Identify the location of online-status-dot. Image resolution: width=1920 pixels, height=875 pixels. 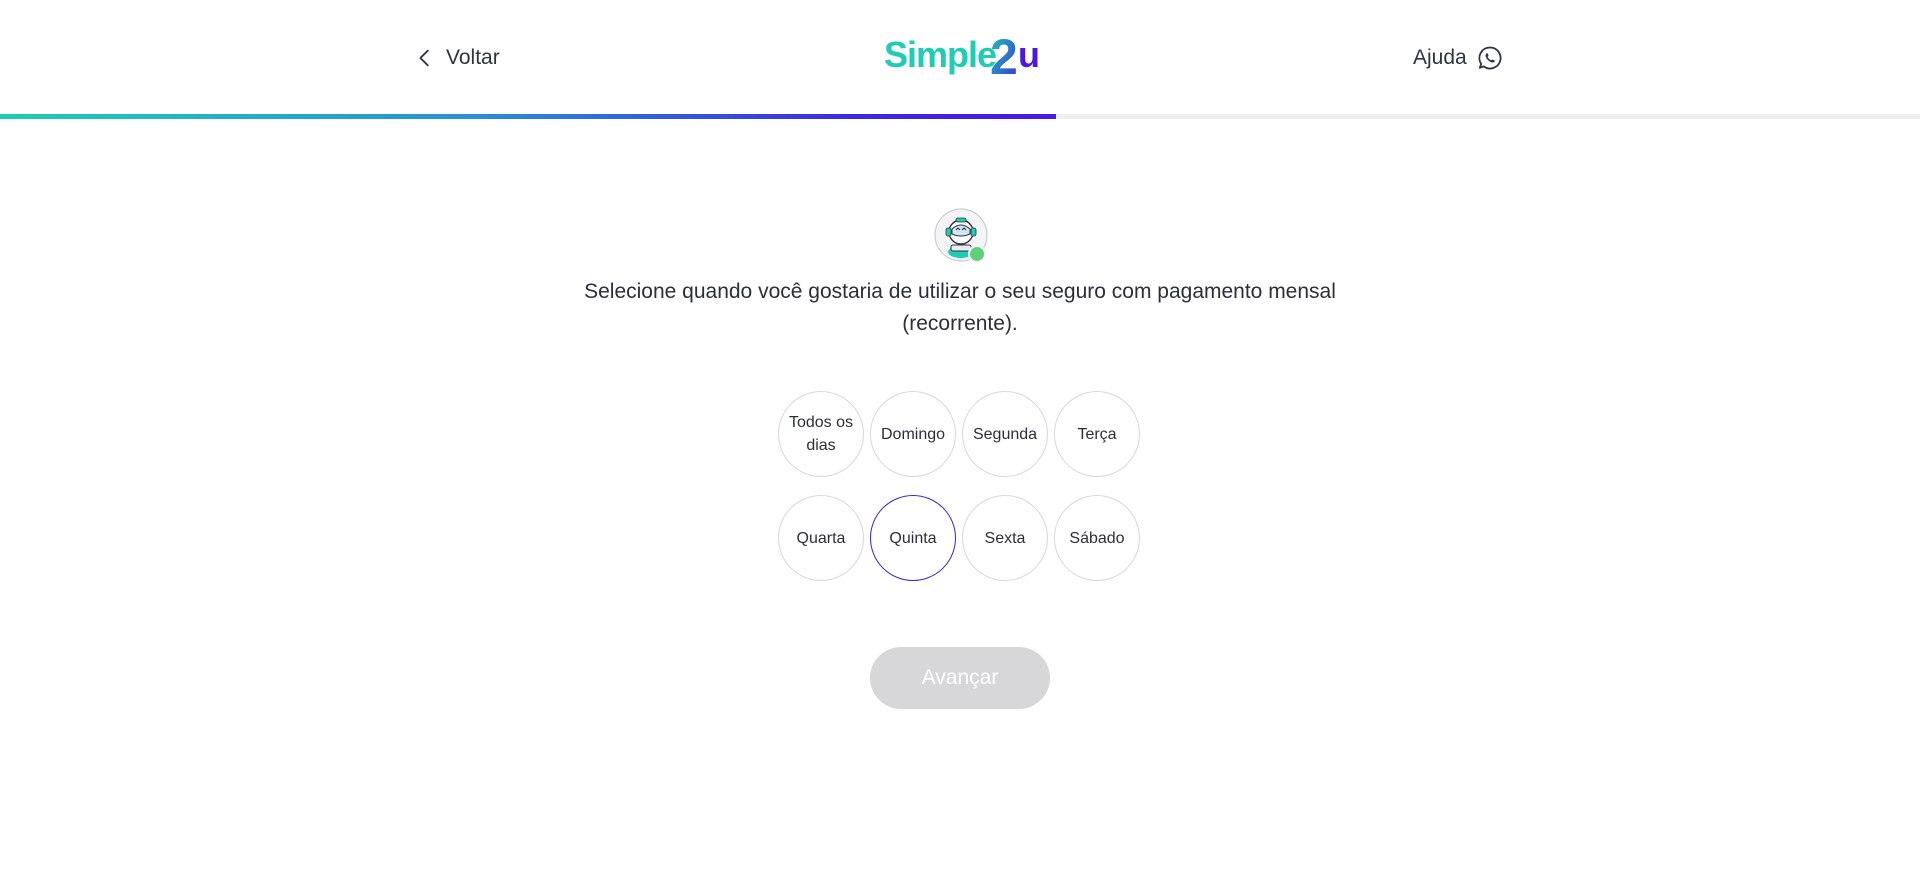
(977, 254).